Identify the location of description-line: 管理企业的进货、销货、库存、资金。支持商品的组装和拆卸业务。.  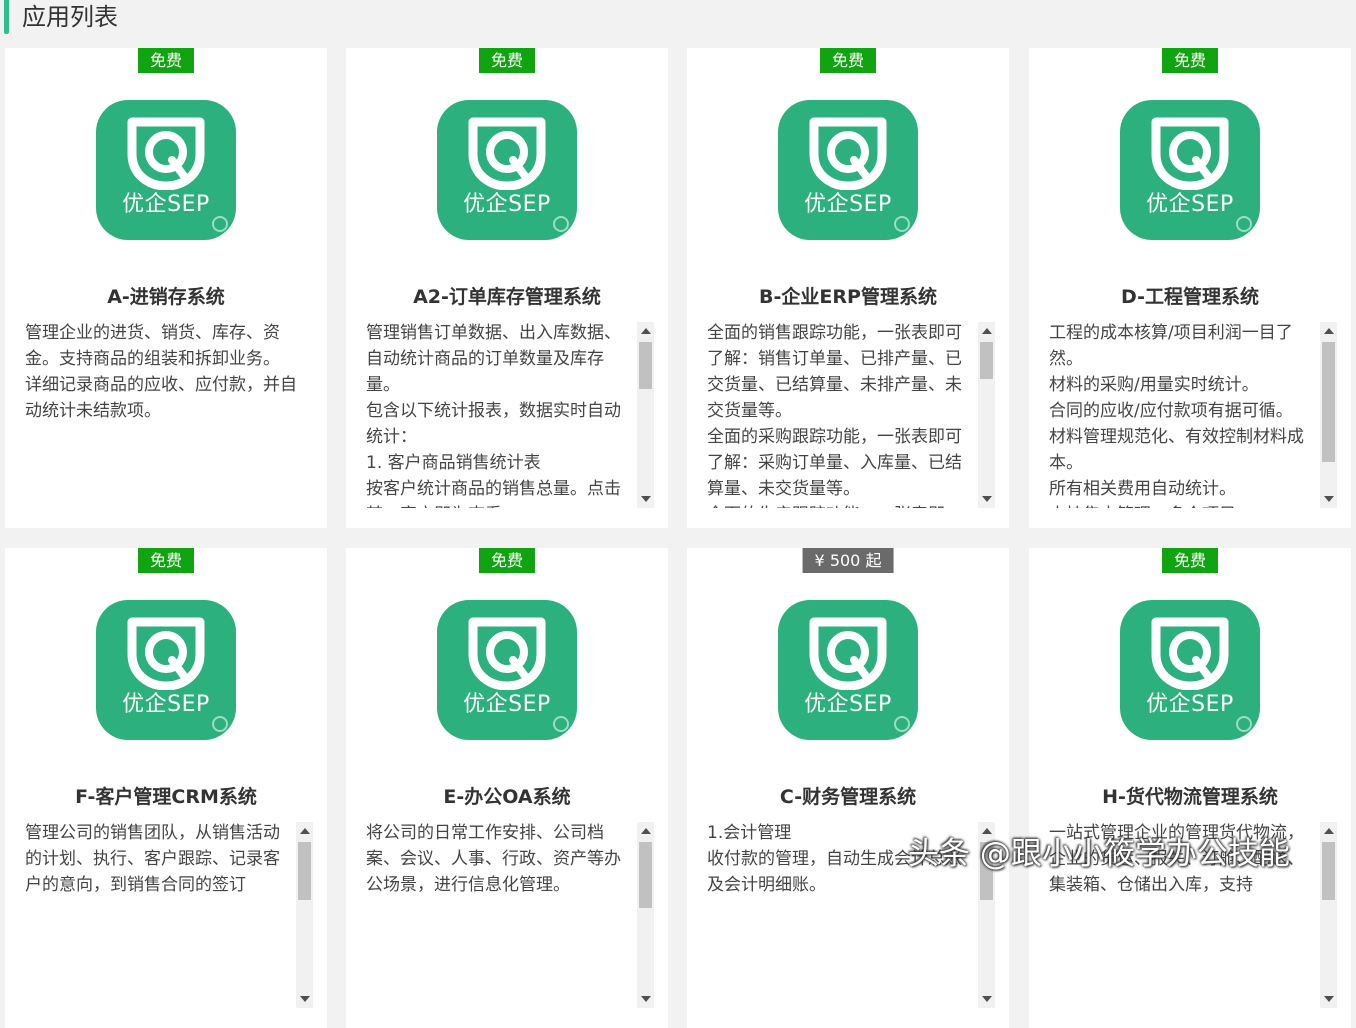
(152, 346).